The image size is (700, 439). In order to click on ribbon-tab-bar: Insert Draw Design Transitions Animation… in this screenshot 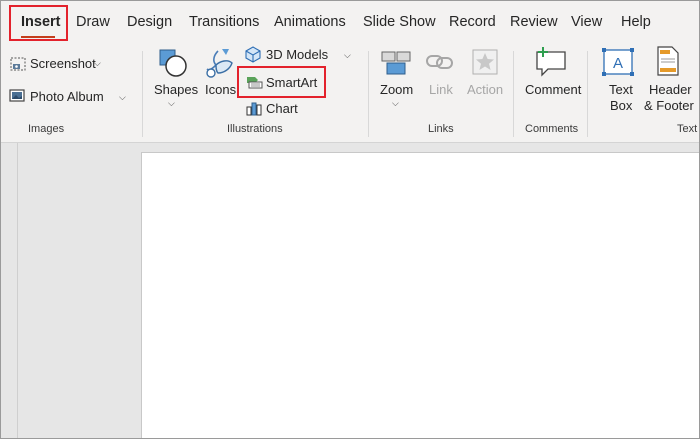, I will do `click(350, 23)`.